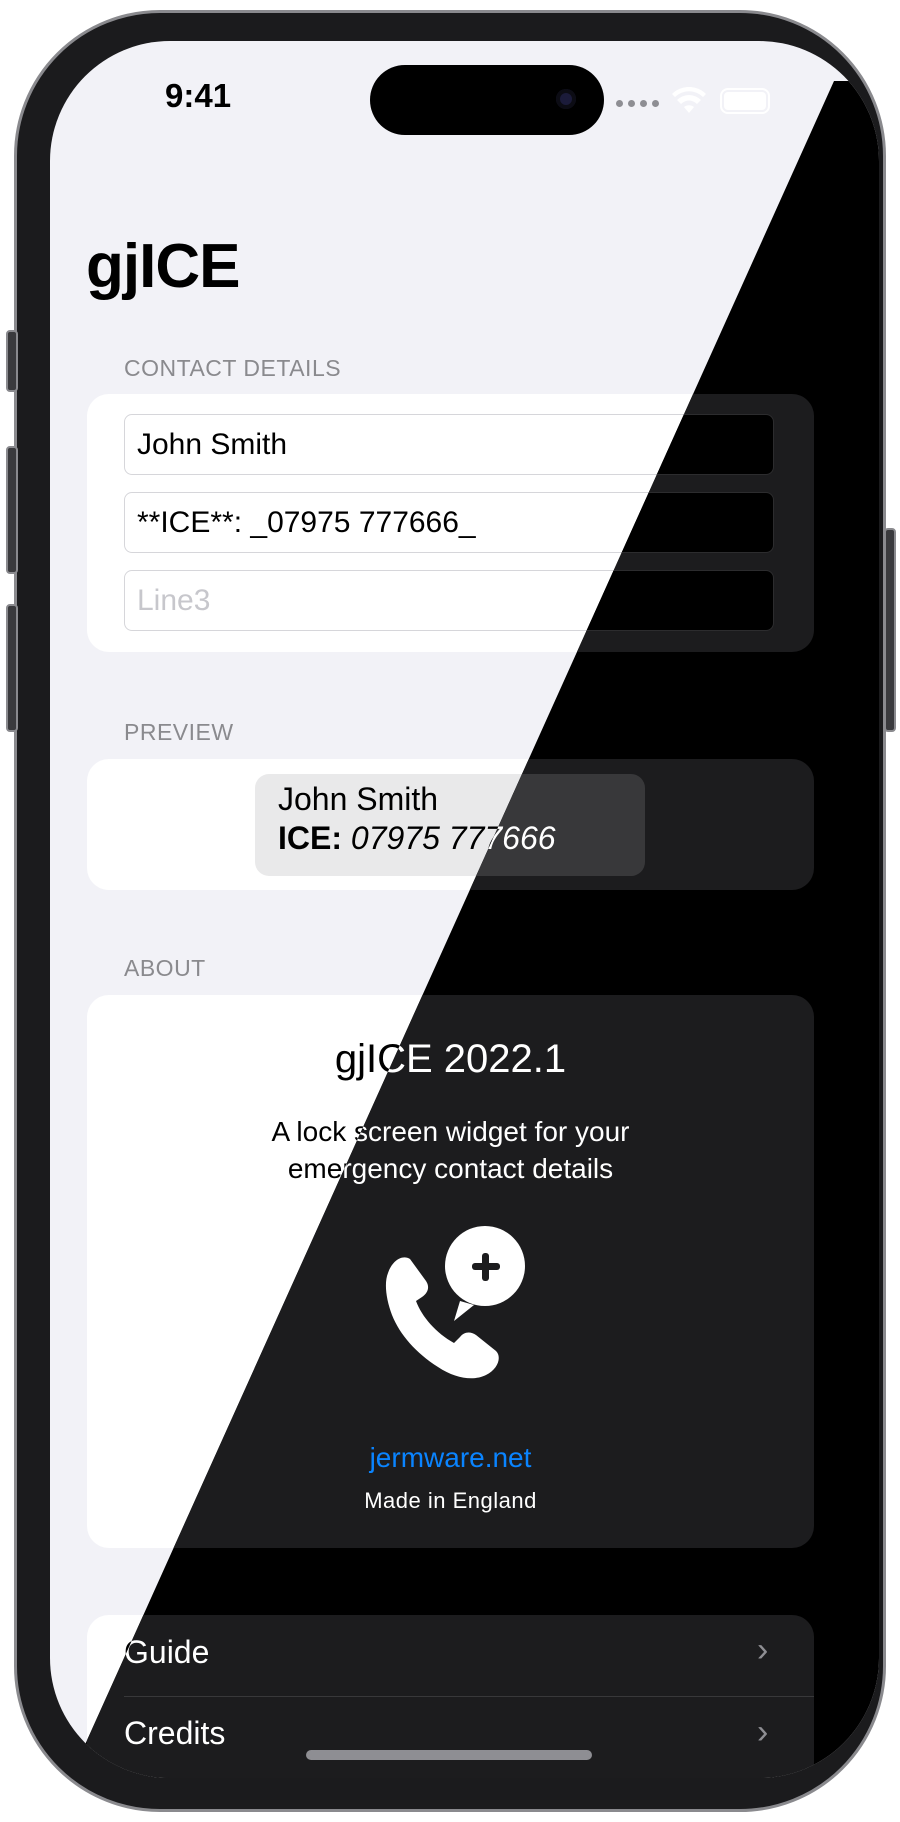 This screenshot has width=900, height=1822. I want to click on status-time: 9:41, so click(198, 95).